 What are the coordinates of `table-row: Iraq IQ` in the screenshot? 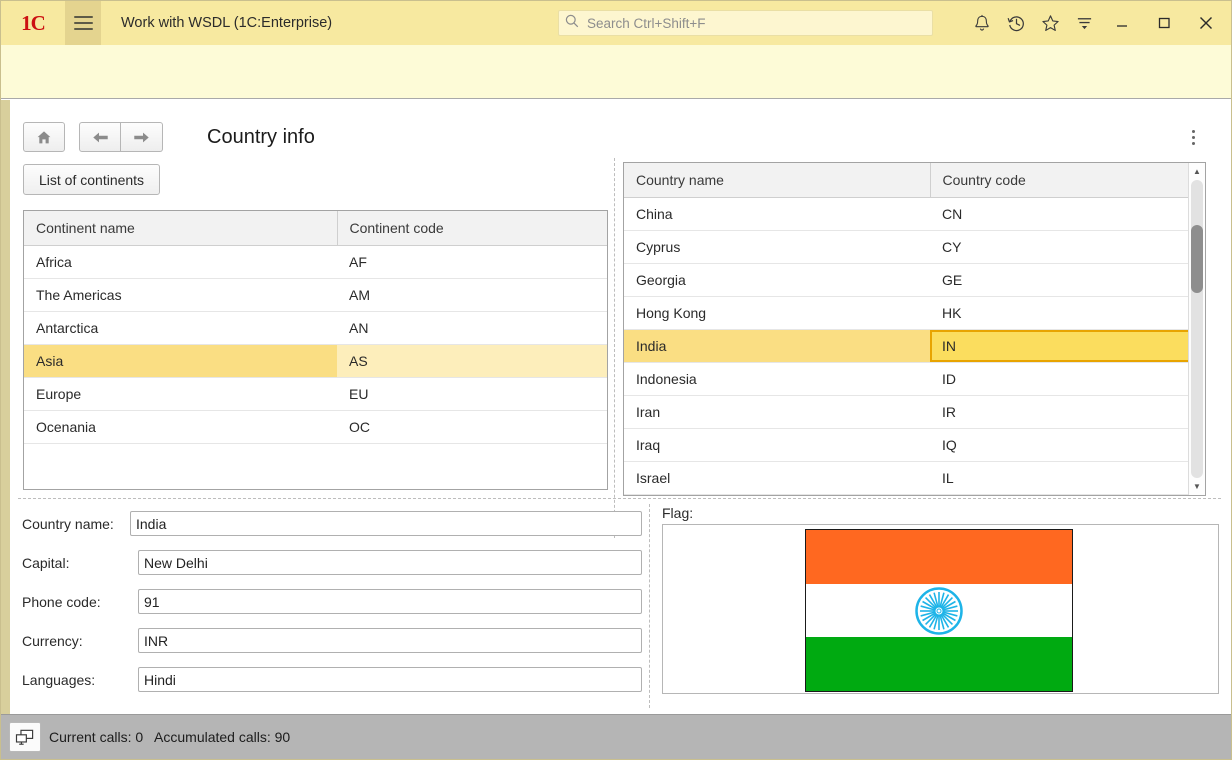 It's located at (914, 445).